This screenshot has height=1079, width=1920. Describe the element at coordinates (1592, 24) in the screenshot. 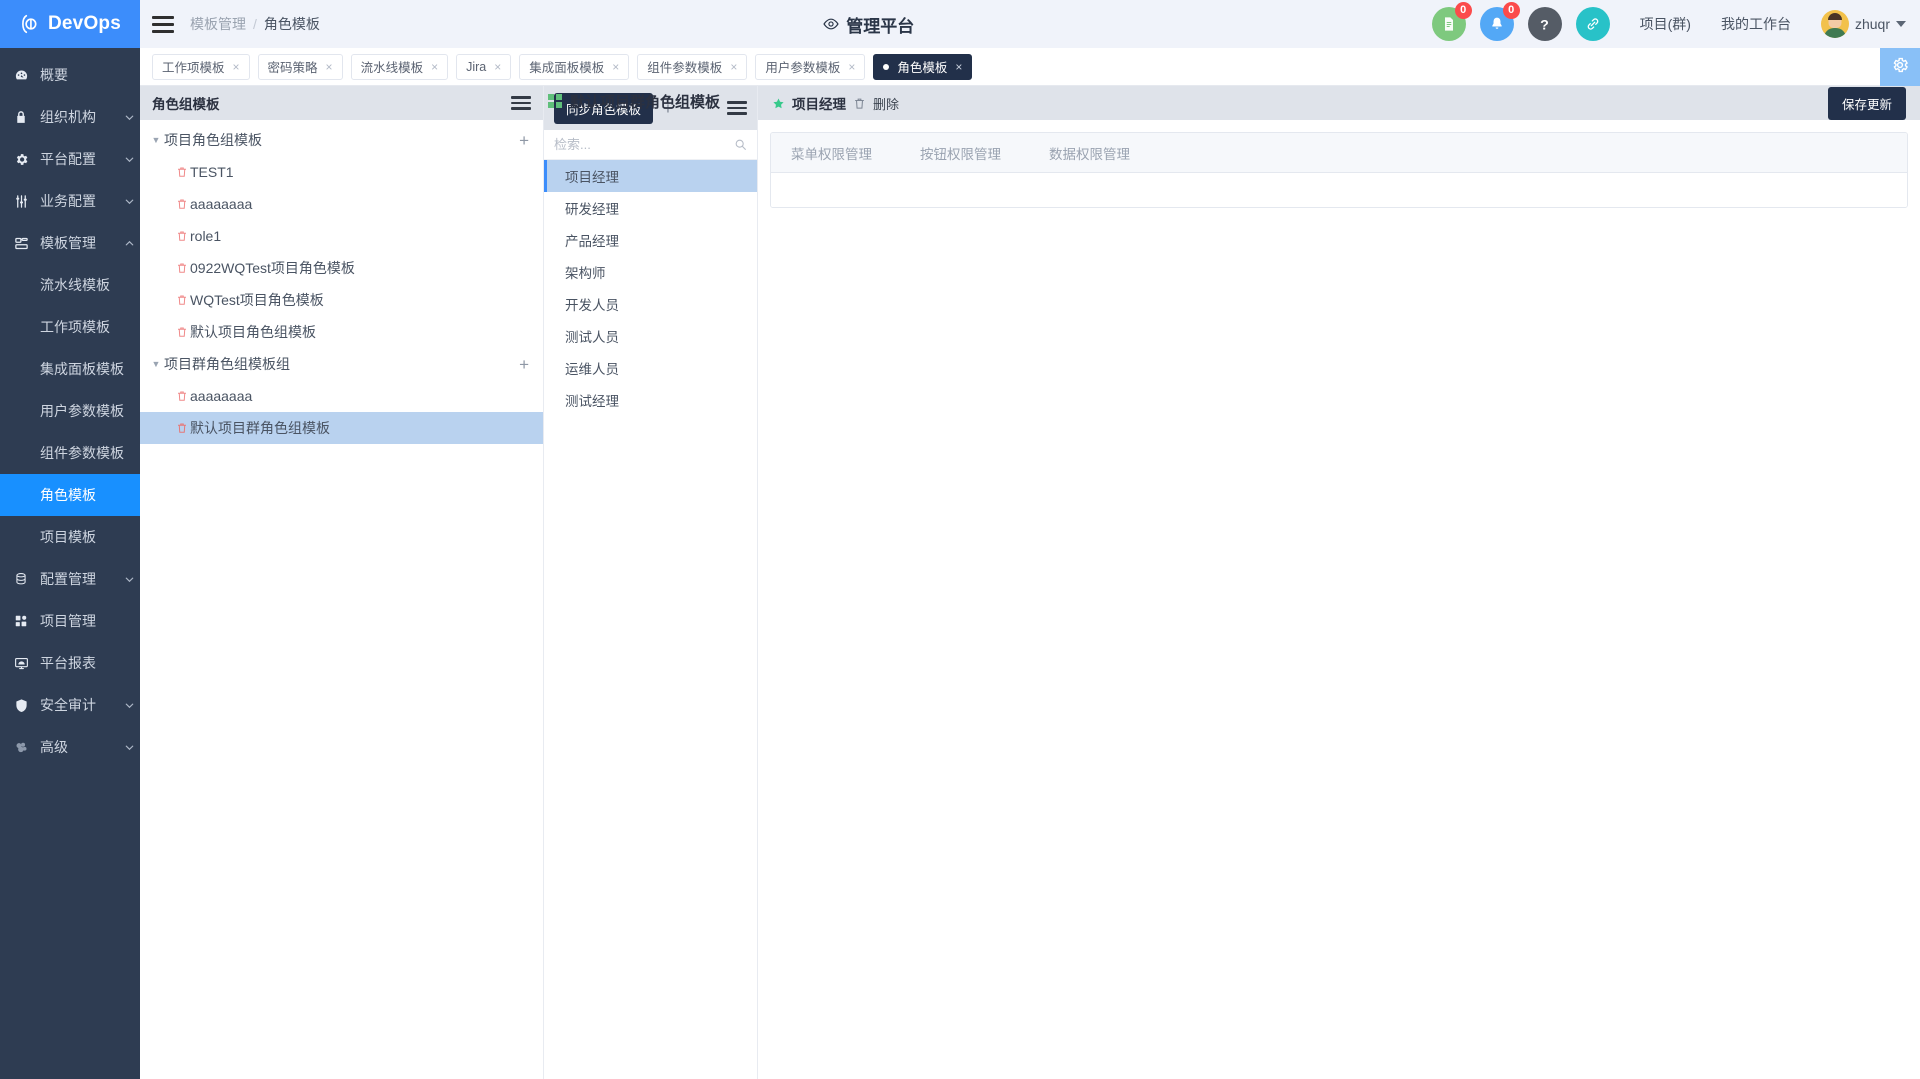

I see `link-icon-button` at that location.